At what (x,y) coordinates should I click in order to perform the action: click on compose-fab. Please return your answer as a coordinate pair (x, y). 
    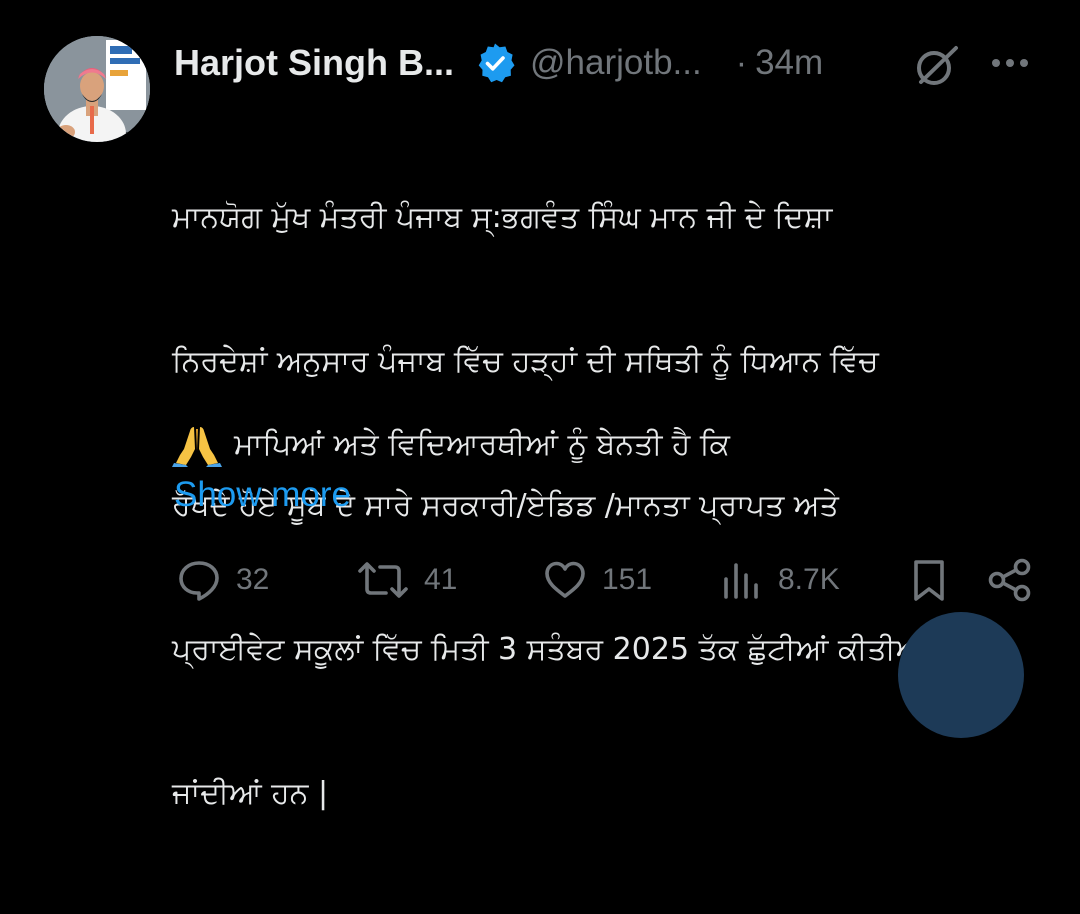
    Looking at the image, I should click on (961, 675).